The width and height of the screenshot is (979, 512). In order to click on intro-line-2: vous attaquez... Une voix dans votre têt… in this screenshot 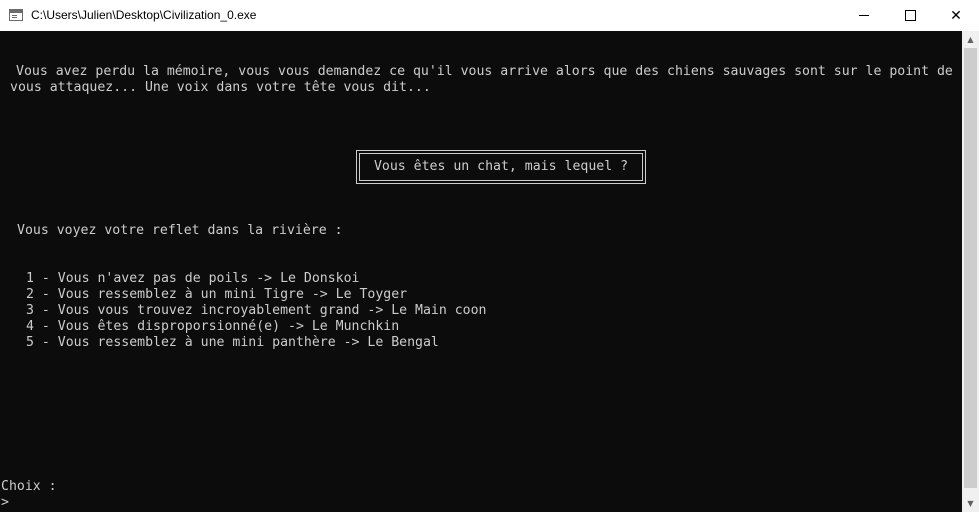, I will do `click(220, 87)`.